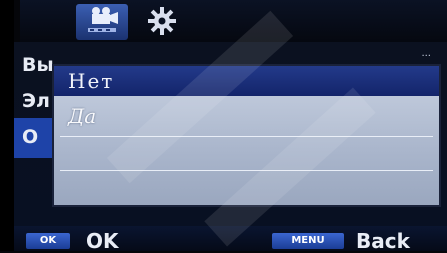  What do you see at coordinates (246, 81) in the screenshot?
I see `option-no: Нет` at bounding box center [246, 81].